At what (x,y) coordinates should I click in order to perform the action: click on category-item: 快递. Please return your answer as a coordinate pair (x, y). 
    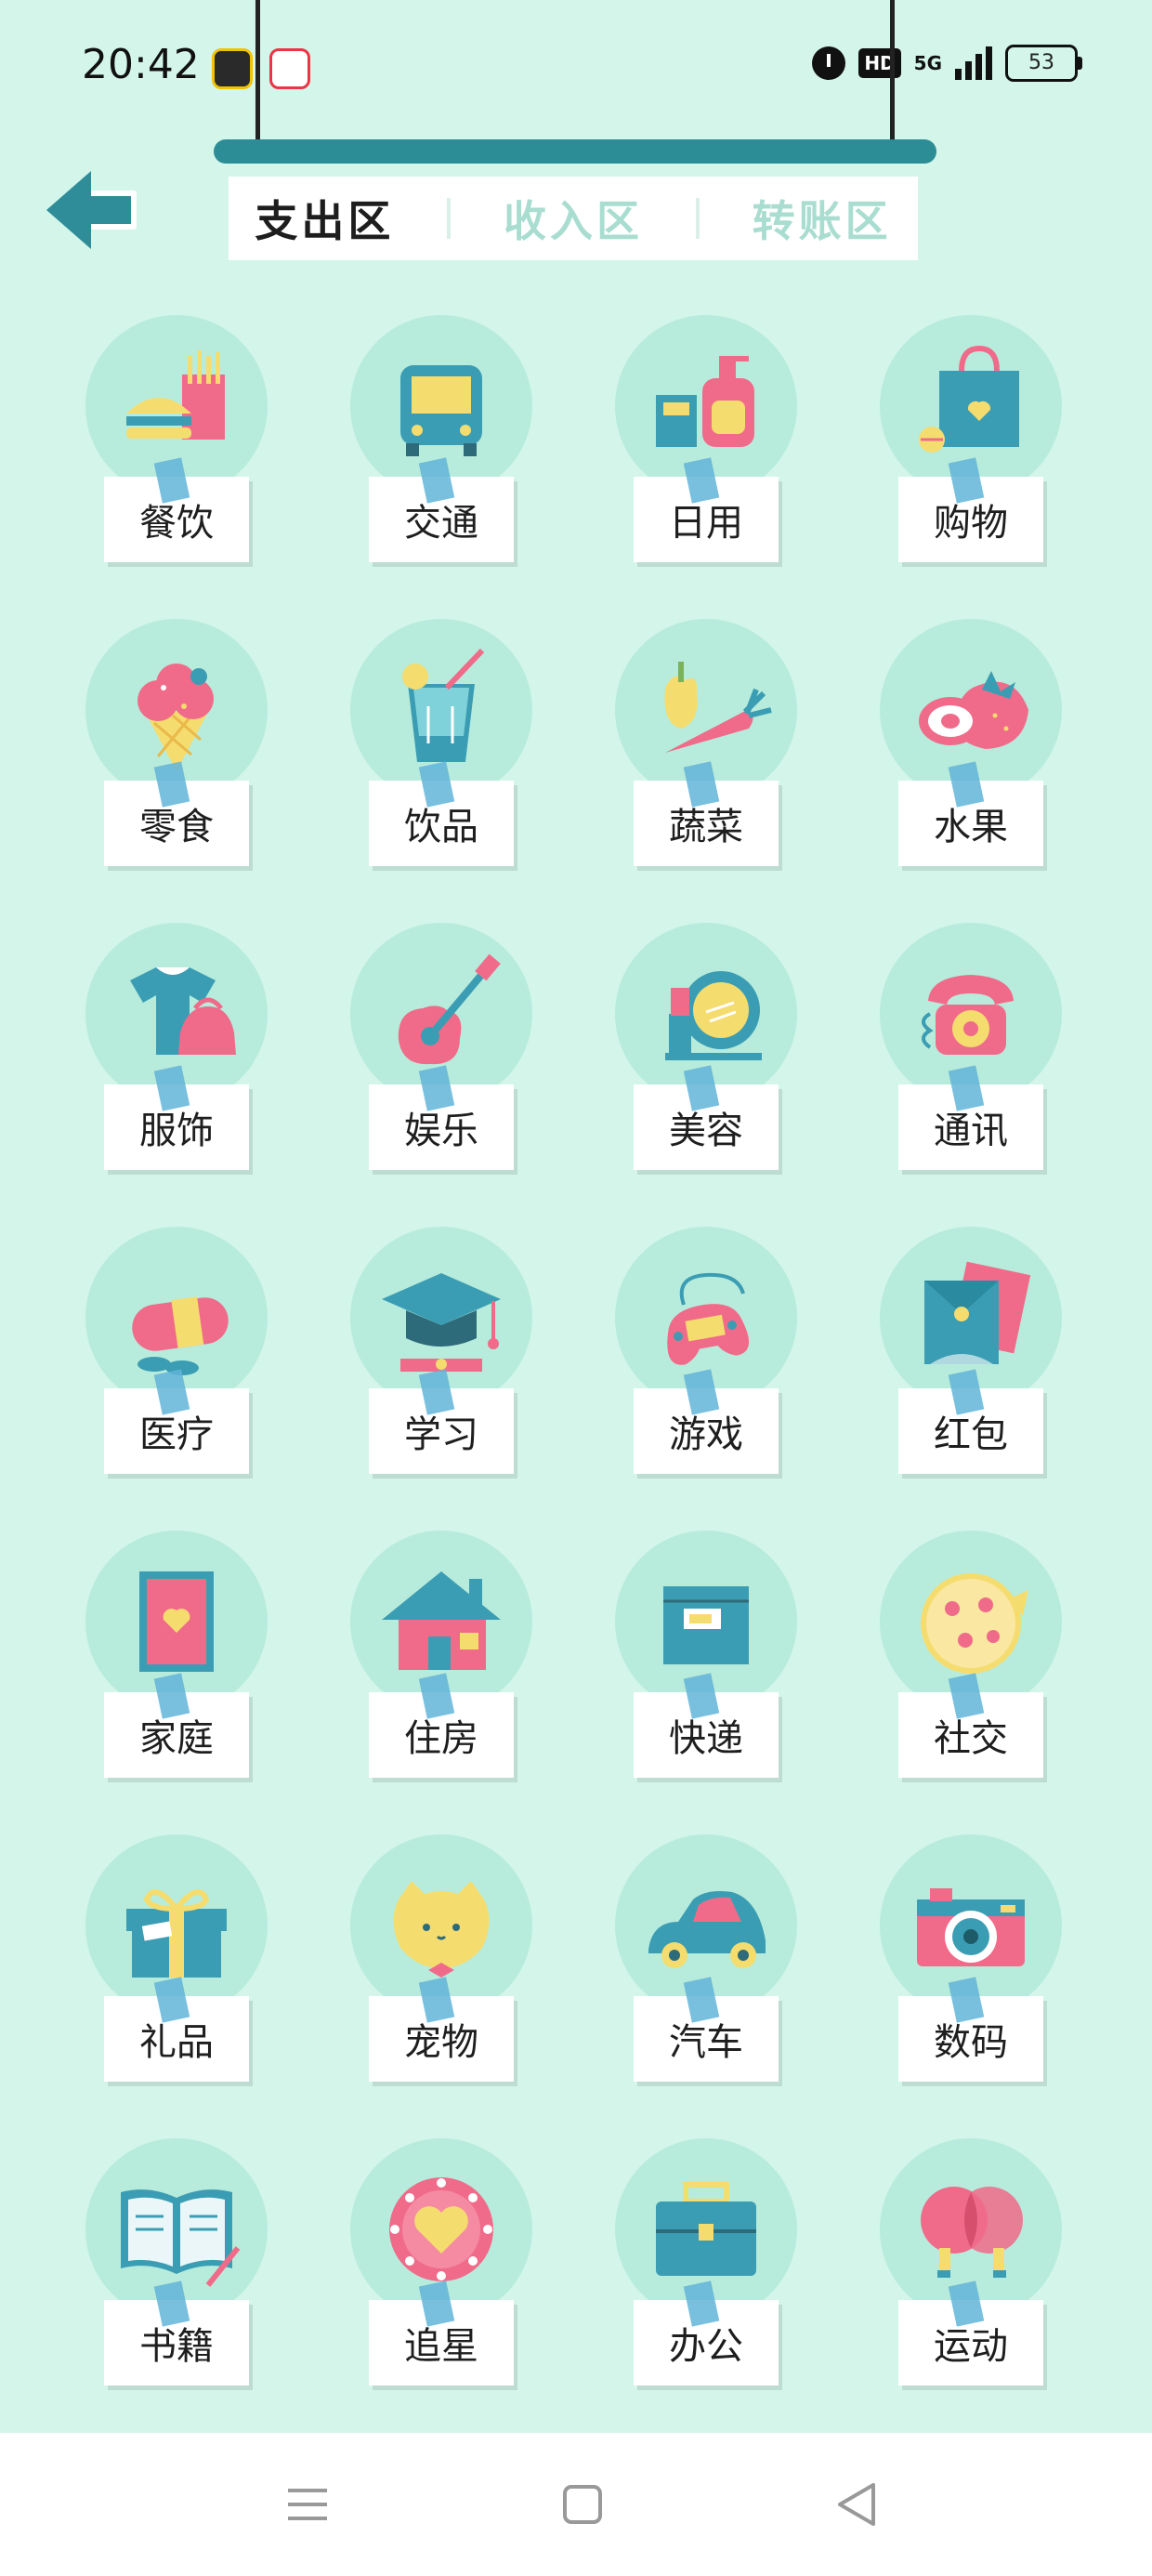
    Looking at the image, I should click on (717, 1679).